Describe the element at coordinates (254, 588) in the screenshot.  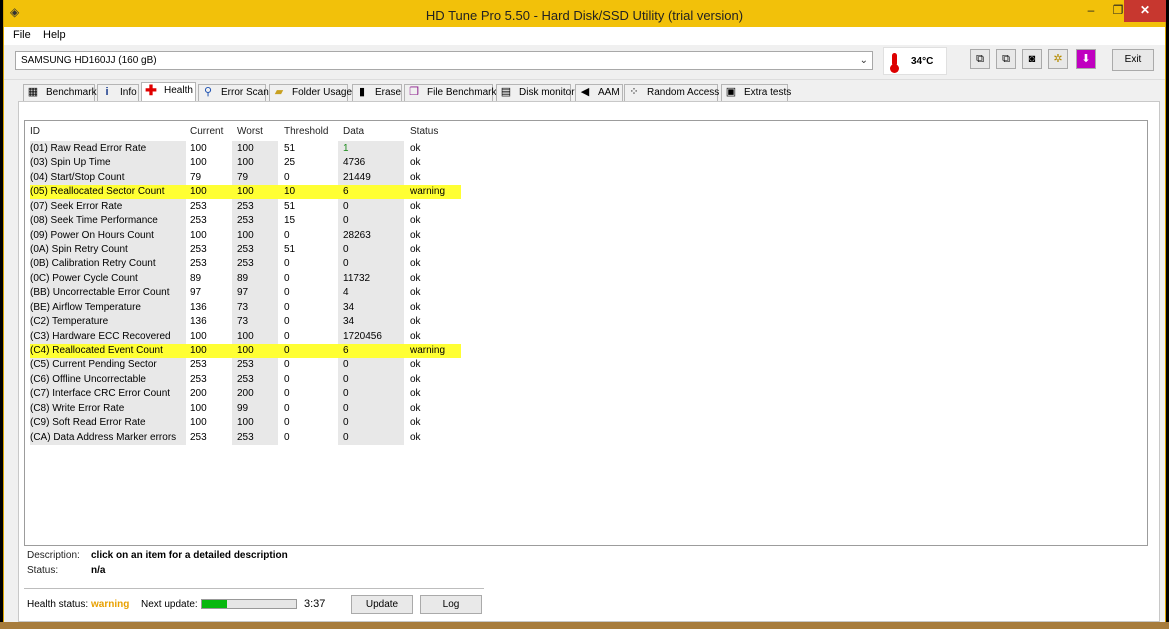
I see `footer-divider` at that location.